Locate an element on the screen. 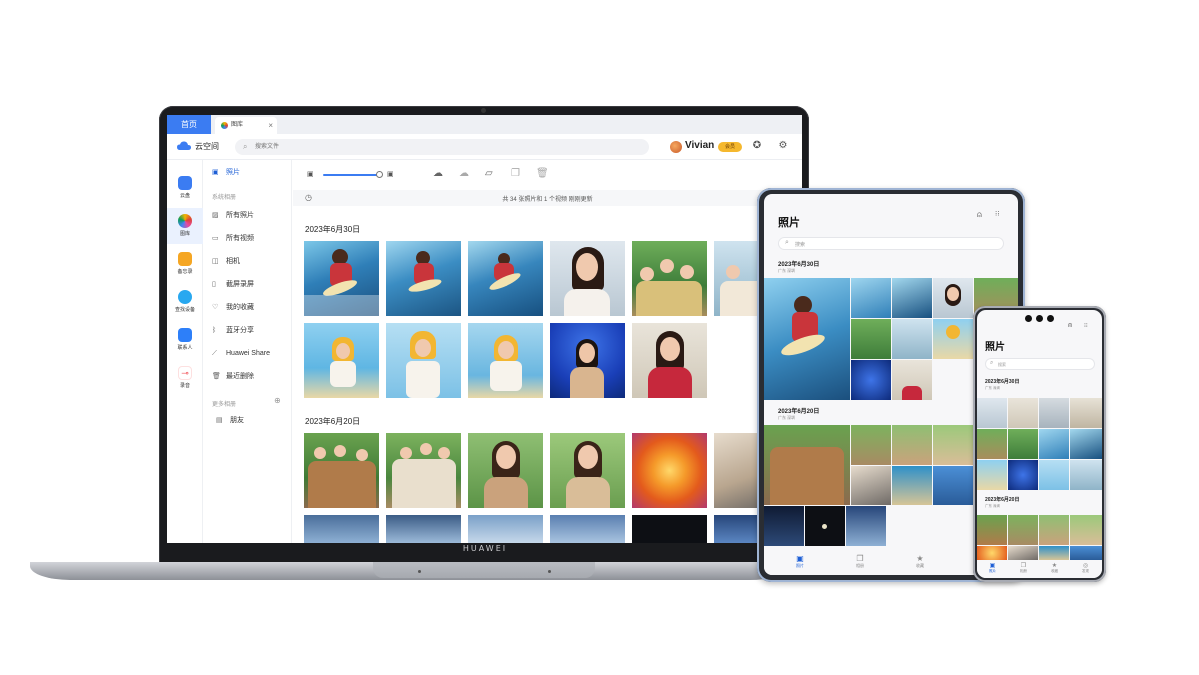 Image resolution: width=1199 pixels, height=675 pixels. cloud-download-icon: ☁ is located at coordinates (464, 173).